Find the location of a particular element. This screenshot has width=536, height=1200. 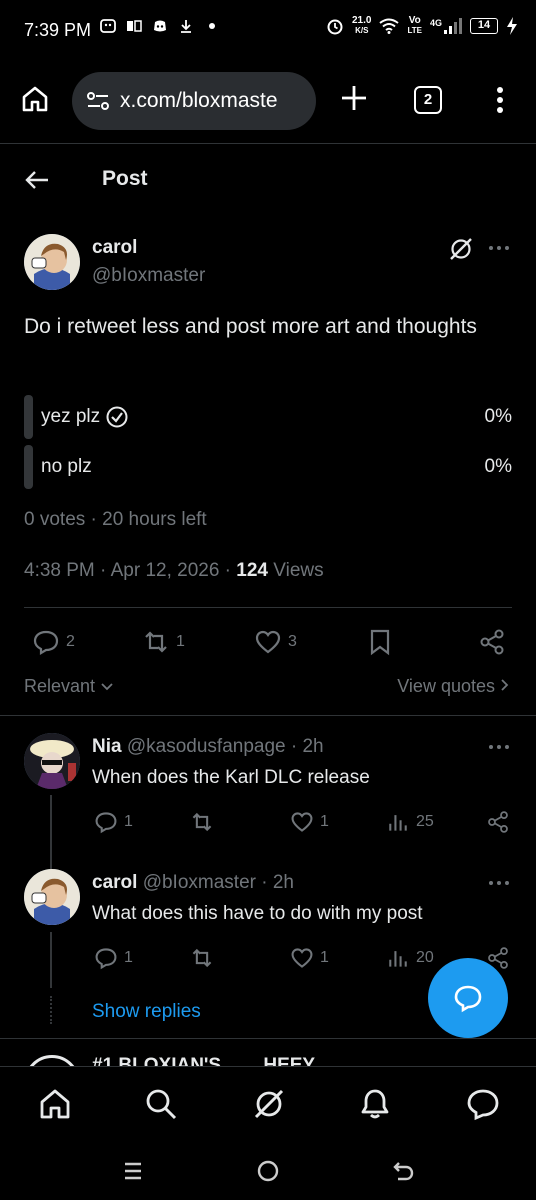

system-icons: 21.0 K/S Vo LTE 4G 14 is located at coordinates (422, 26).